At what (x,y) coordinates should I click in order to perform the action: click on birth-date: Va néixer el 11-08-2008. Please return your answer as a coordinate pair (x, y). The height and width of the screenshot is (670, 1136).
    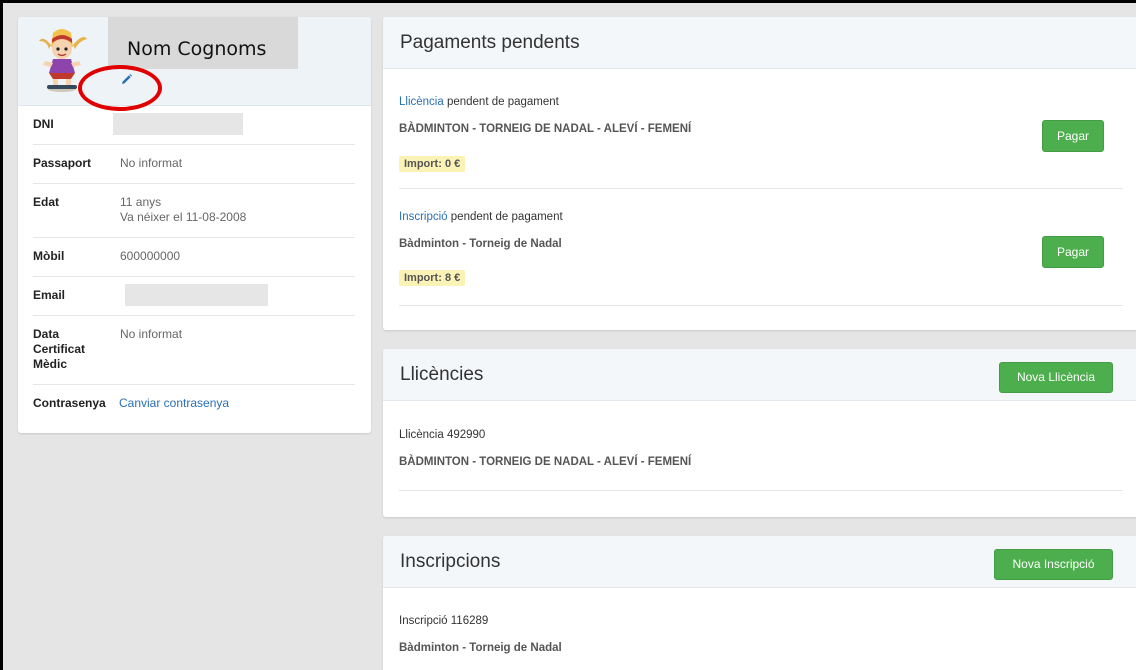
    Looking at the image, I should click on (183, 217).